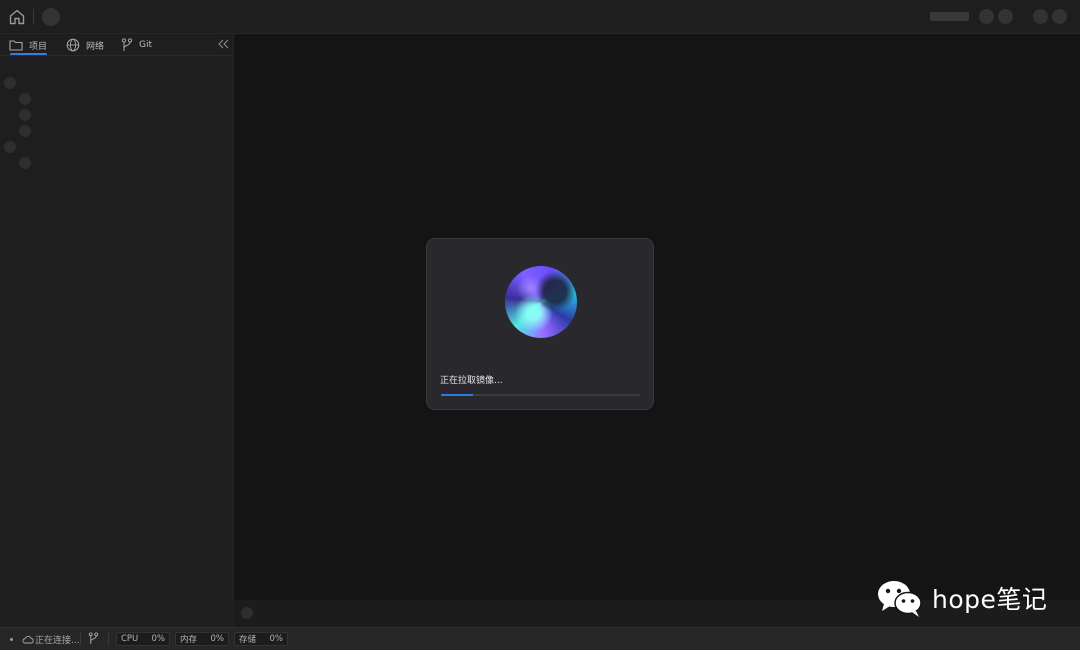  What do you see at coordinates (17, 17) in the screenshot?
I see `home-icon` at bounding box center [17, 17].